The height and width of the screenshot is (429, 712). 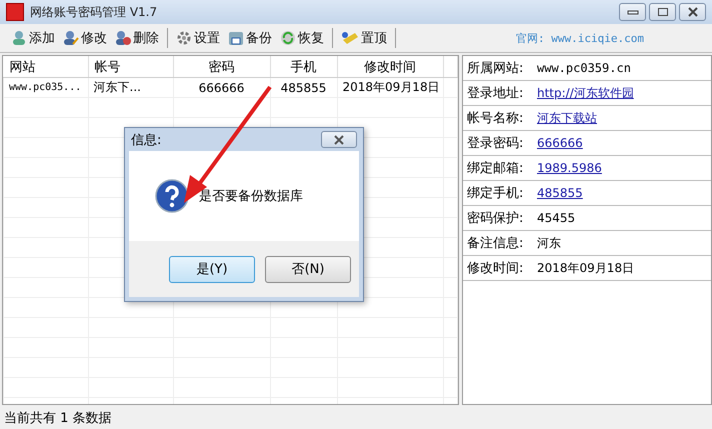 I want to click on minimize-button, so click(x=632, y=12).